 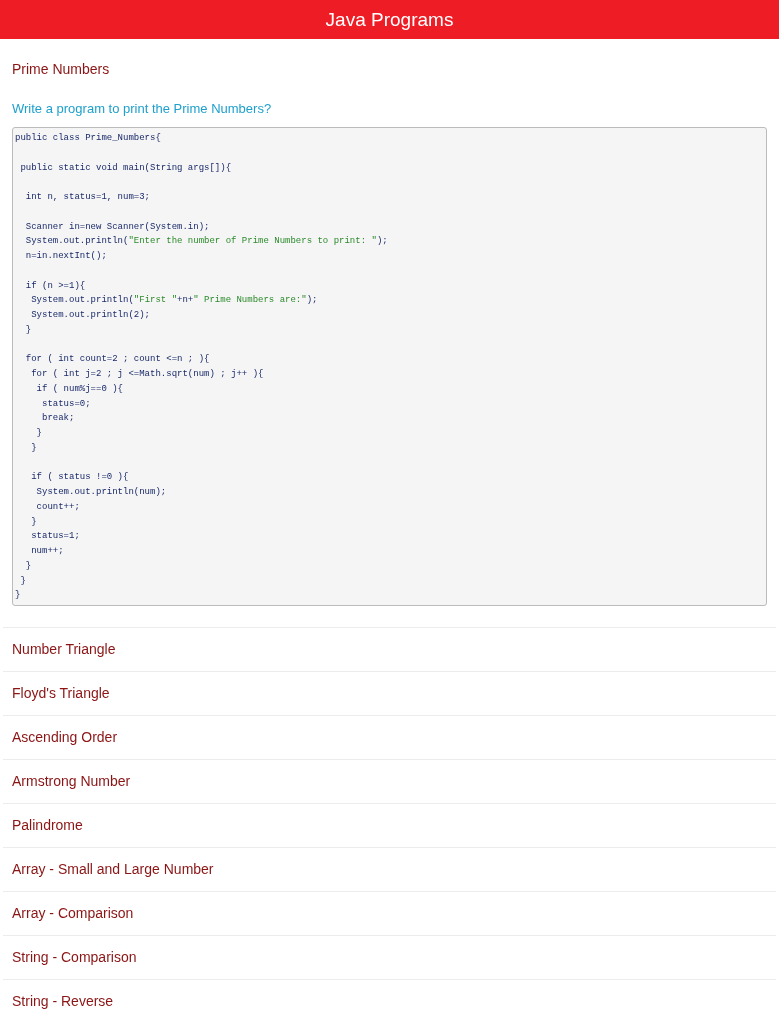 What do you see at coordinates (389, 999) in the screenshot?
I see `topic-link: String - Reverse` at bounding box center [389, 999].